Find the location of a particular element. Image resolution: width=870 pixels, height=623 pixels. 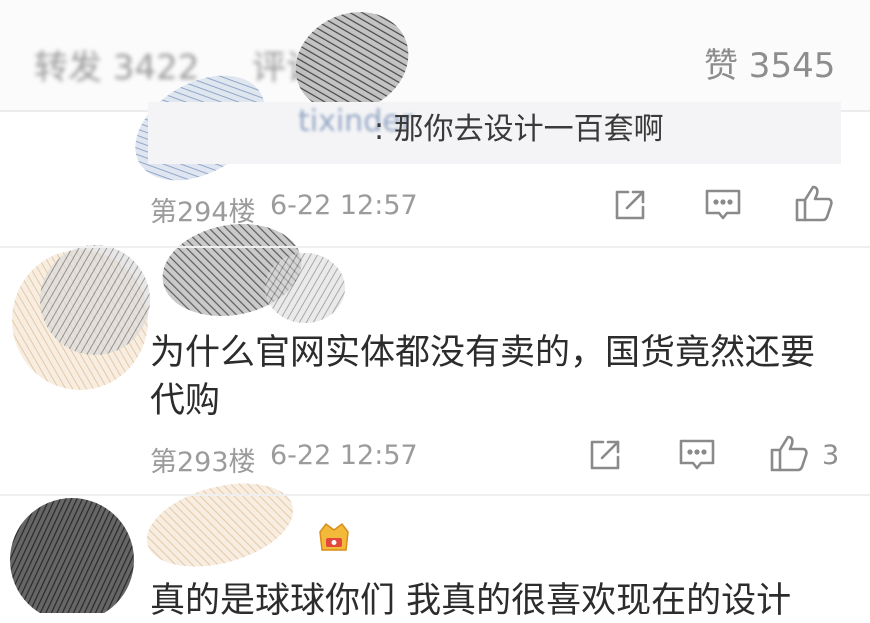

floor-number: 第293楼 is located at coordinates (203, 462).